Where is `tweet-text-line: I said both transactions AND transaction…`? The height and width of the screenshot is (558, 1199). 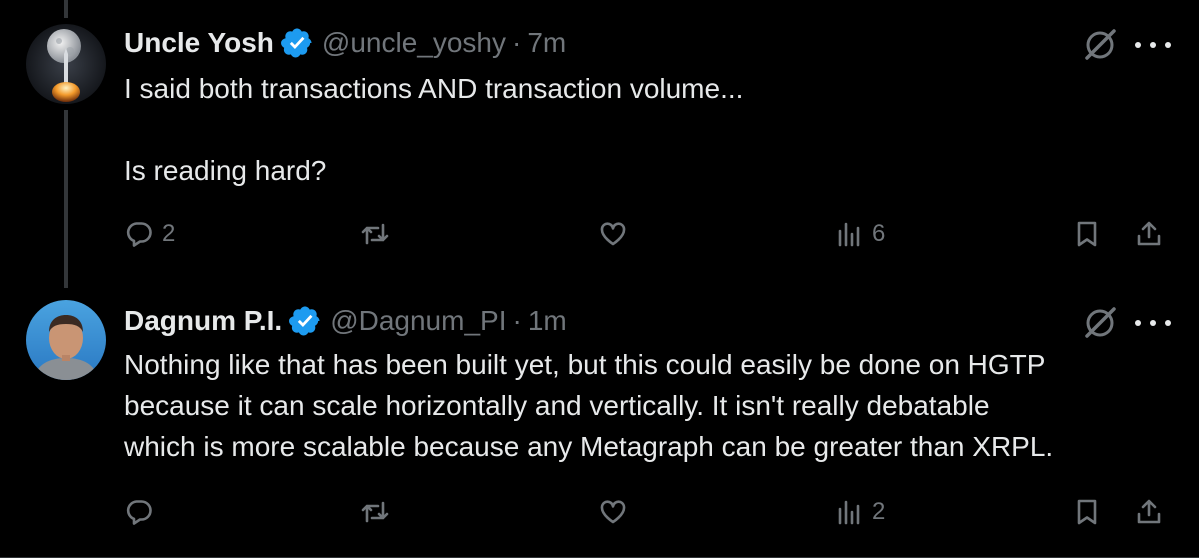
tweet-text-line: I said both transactions AND transaction… is located at coordinates (434, 88).